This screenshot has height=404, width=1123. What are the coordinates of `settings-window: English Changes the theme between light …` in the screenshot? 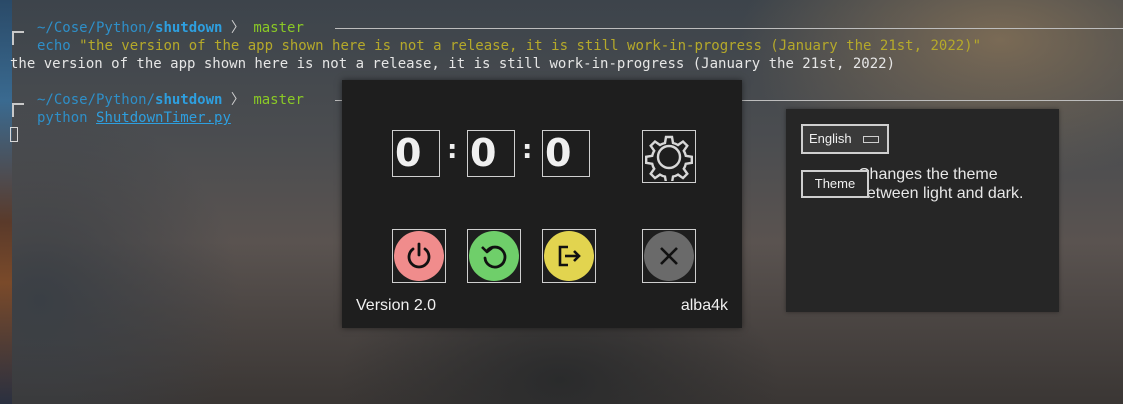 It's located at (922, 210).